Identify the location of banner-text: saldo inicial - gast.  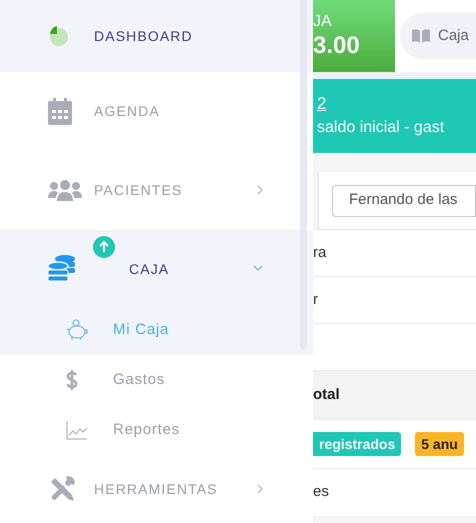
(381, 128).